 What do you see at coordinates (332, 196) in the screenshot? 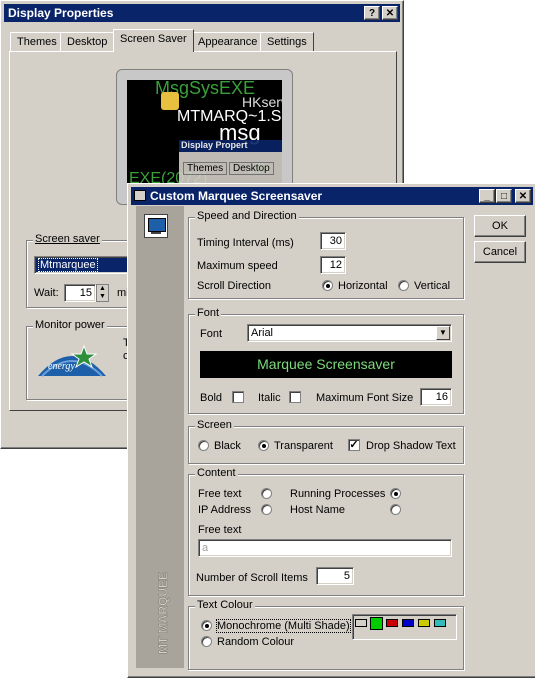
I see `marquee-titlebar: Custom Marquee Screensaver _ □ ✕` at bounding box center [332, 196].